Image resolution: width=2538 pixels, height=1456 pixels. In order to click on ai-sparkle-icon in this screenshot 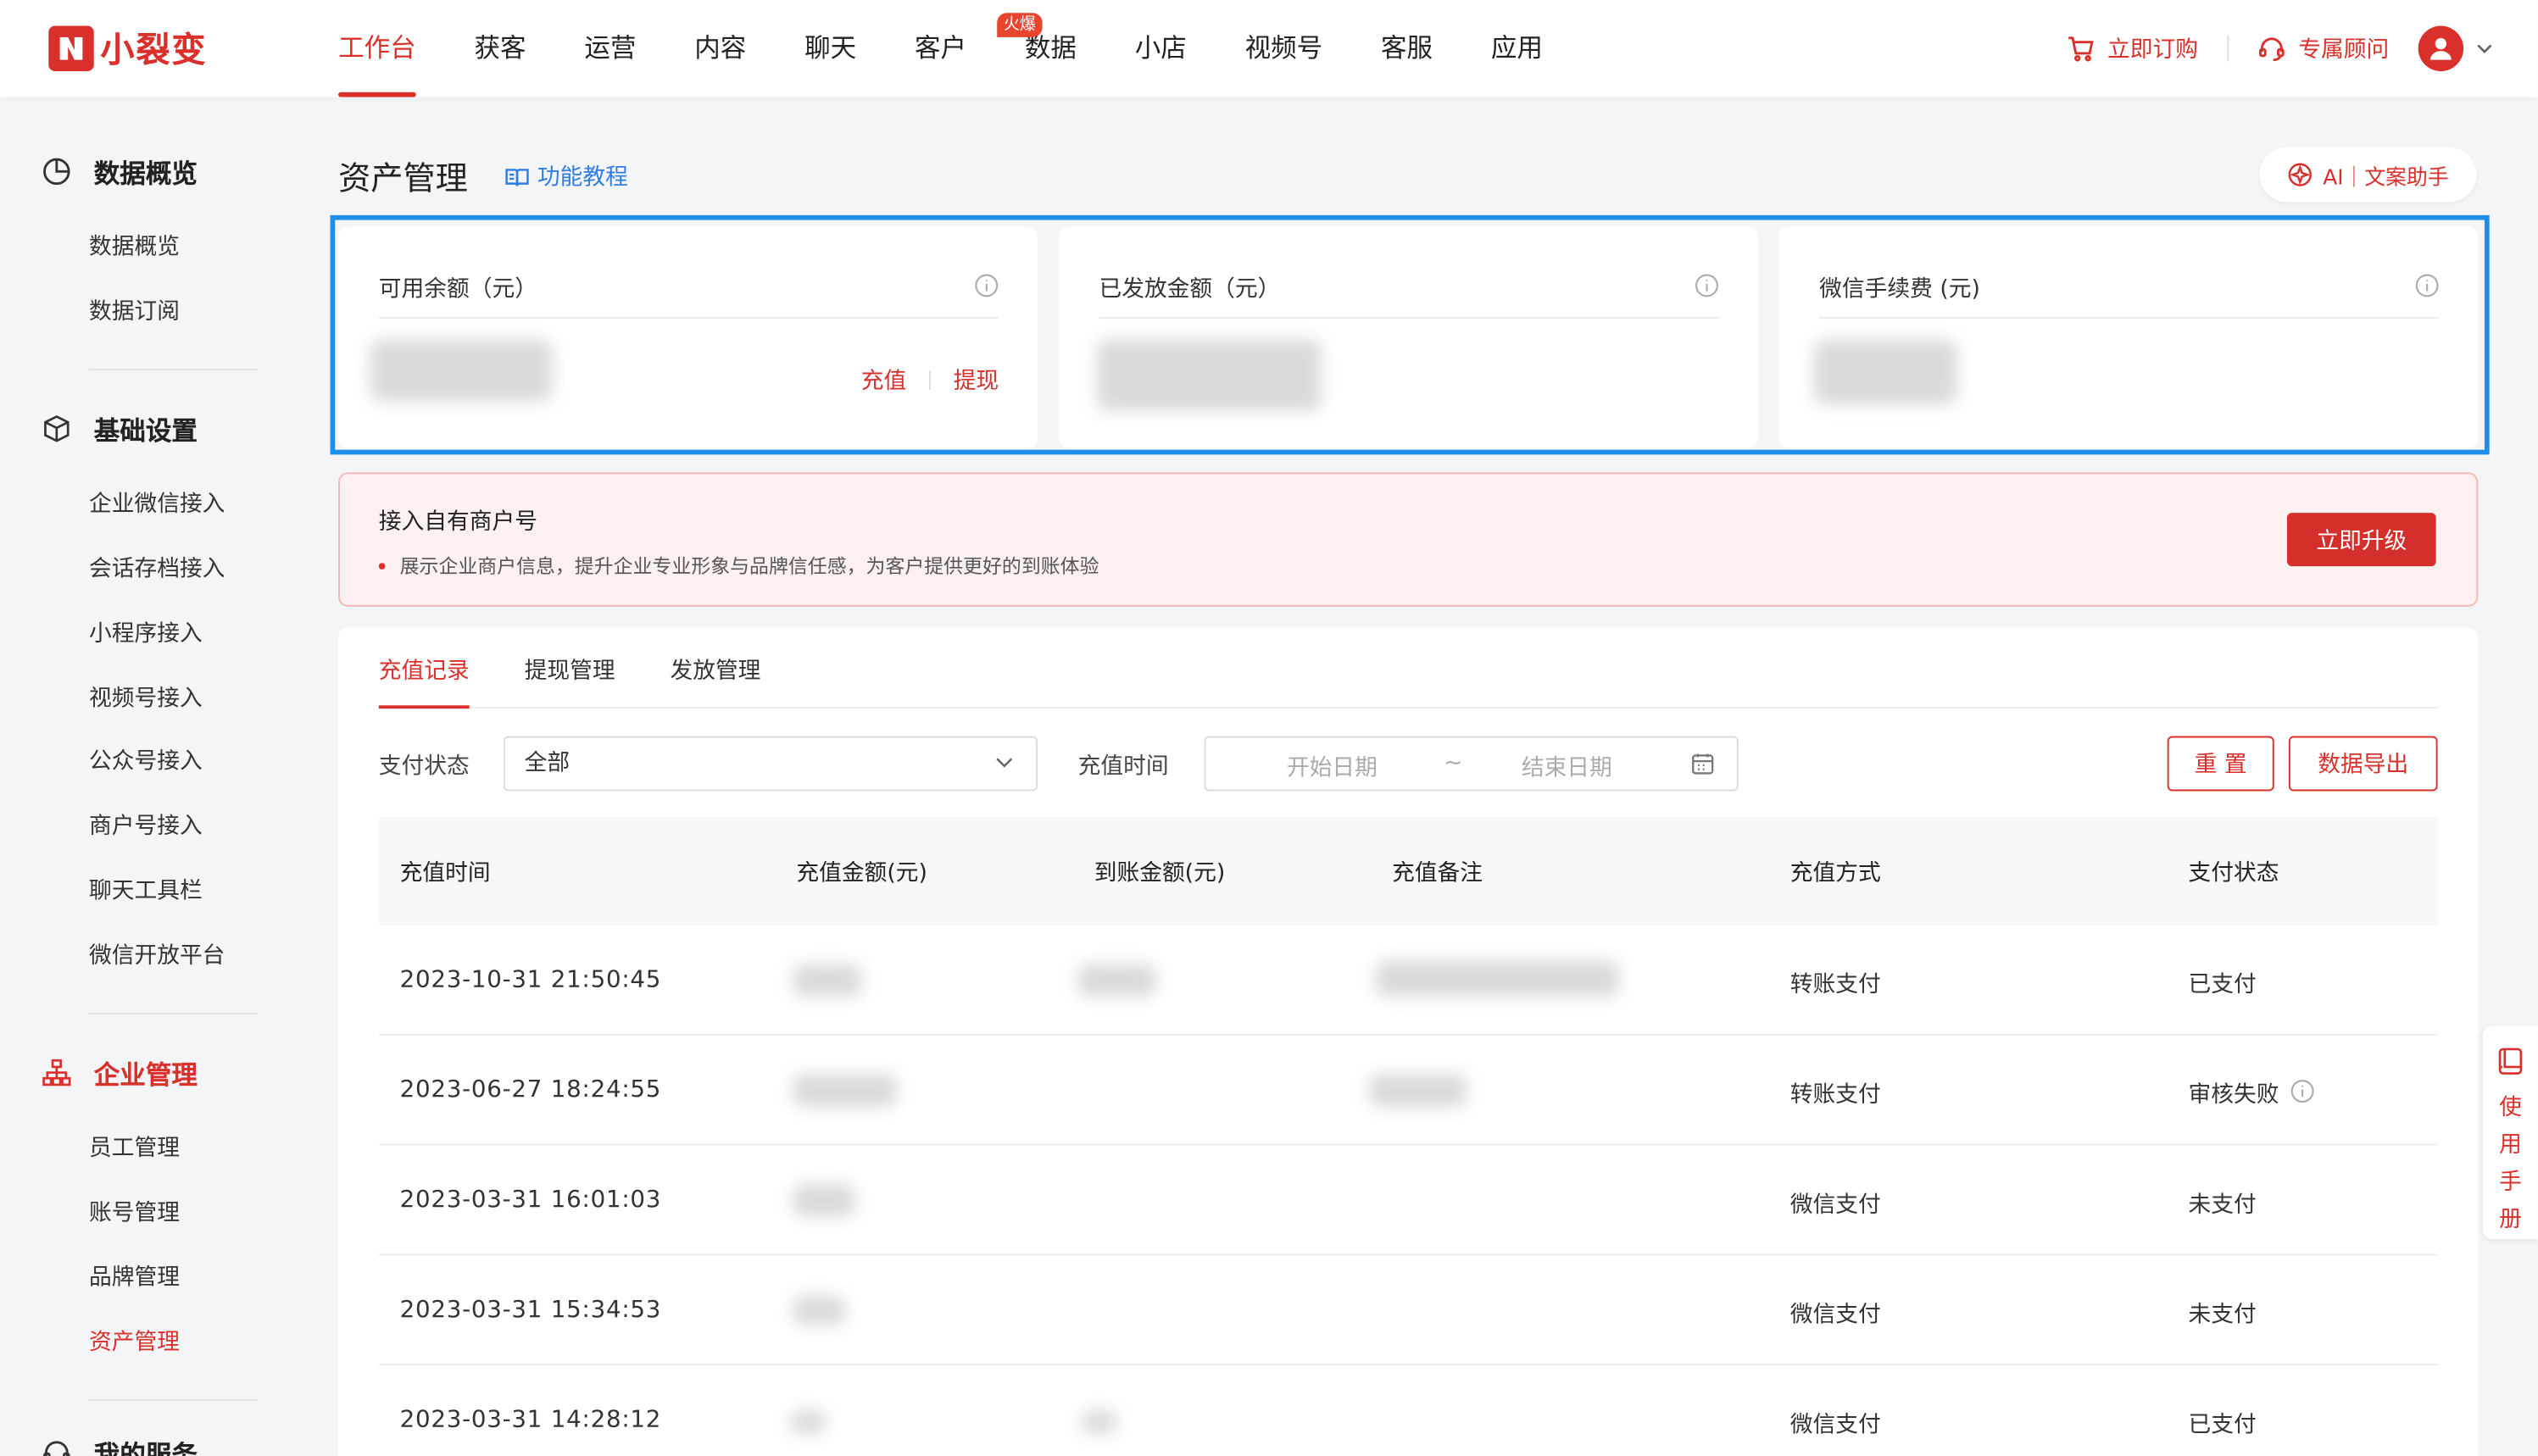, I will do `click(2300, 174)`.